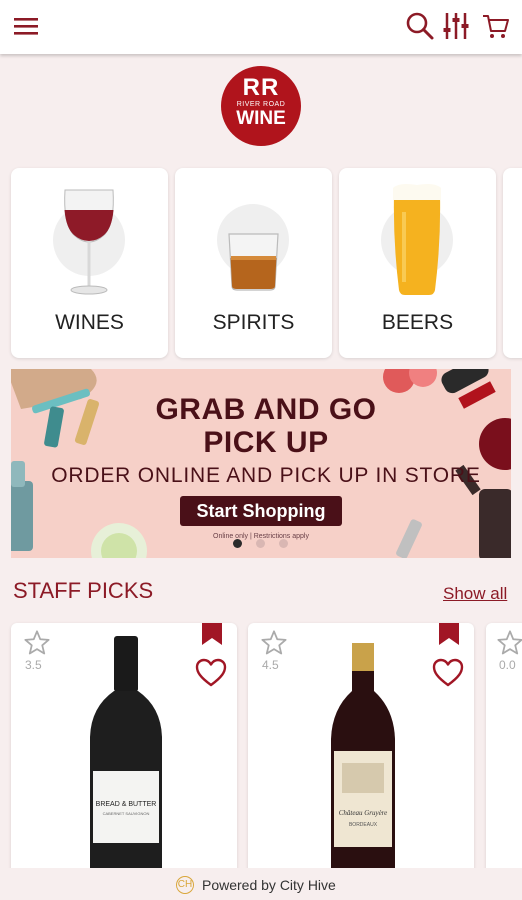 The height and width of the screenshot is (900, 522). Describe the element at coordinates (269, 885) in the screenshot. I see `footer-text: Powered by City Hive` at that location.